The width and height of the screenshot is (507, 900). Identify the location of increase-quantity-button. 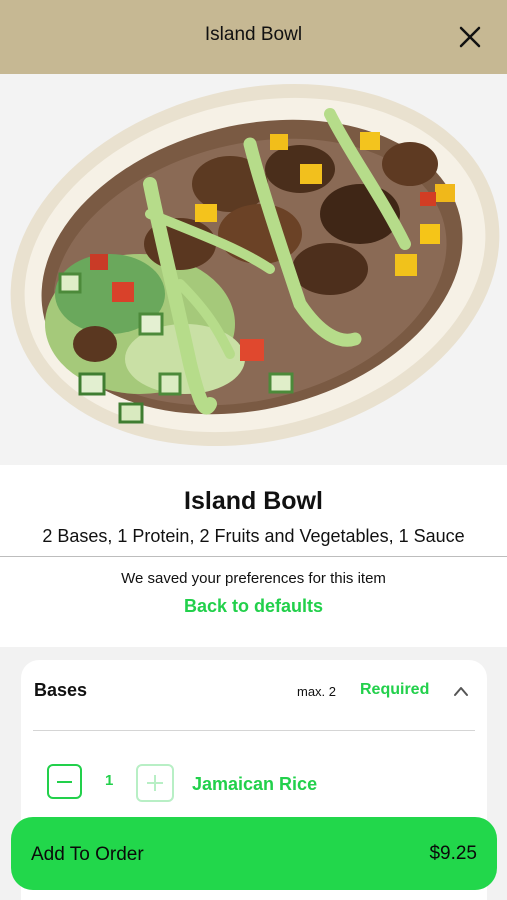
(155, 783).